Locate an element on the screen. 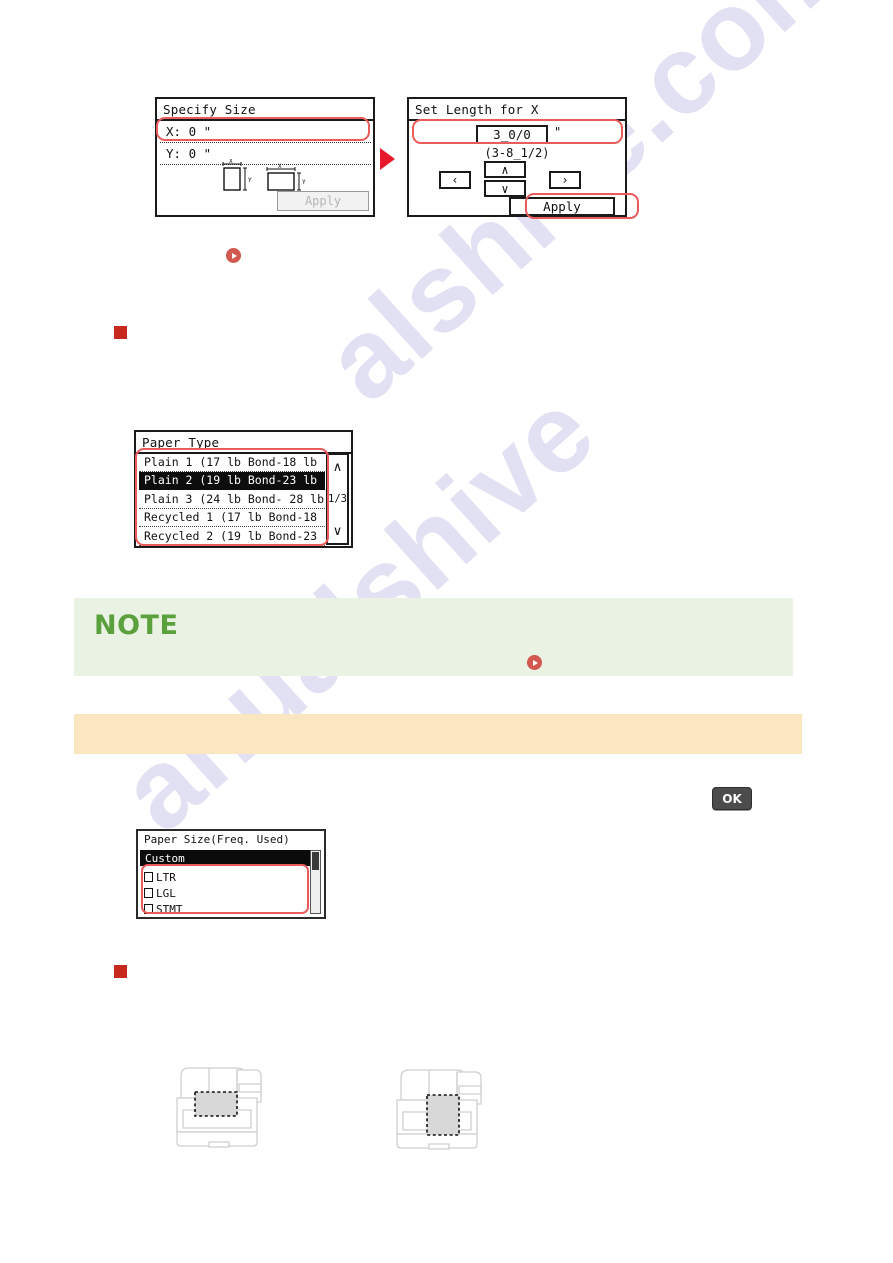  highlighted-procedure-band is located at coordinates (438, 734).